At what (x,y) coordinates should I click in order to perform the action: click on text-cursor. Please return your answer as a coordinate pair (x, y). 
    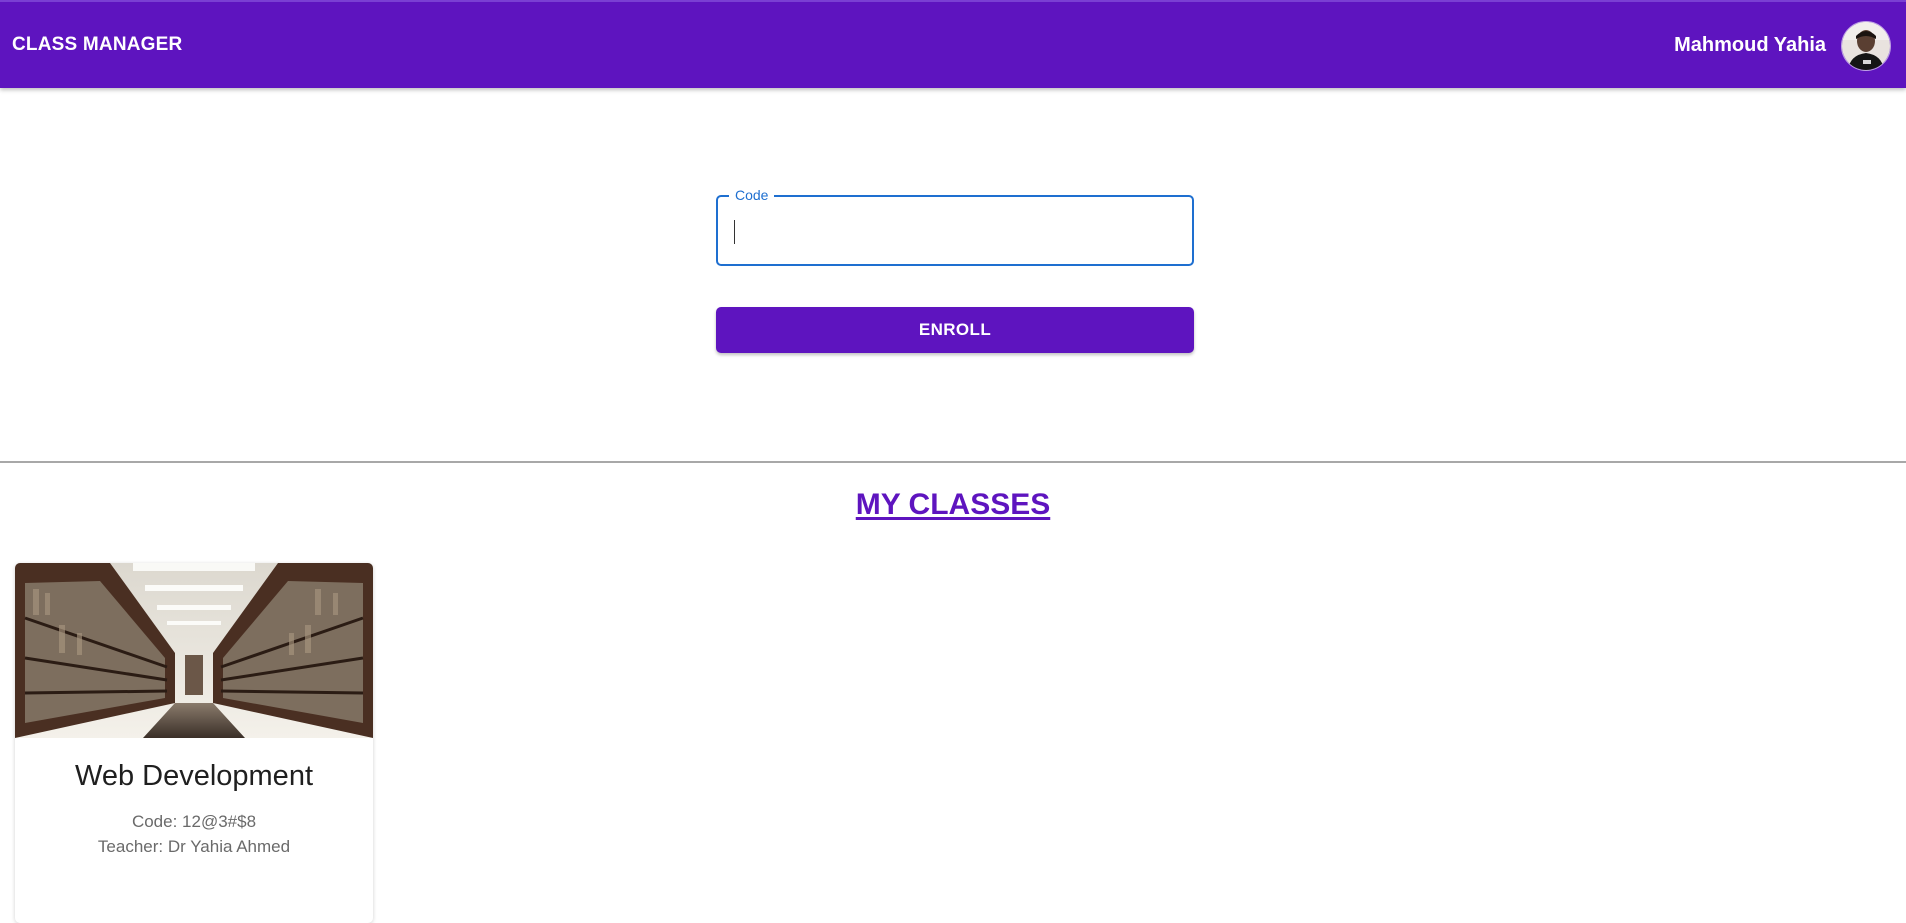
    Looking at the image, I should click on (734, 232).